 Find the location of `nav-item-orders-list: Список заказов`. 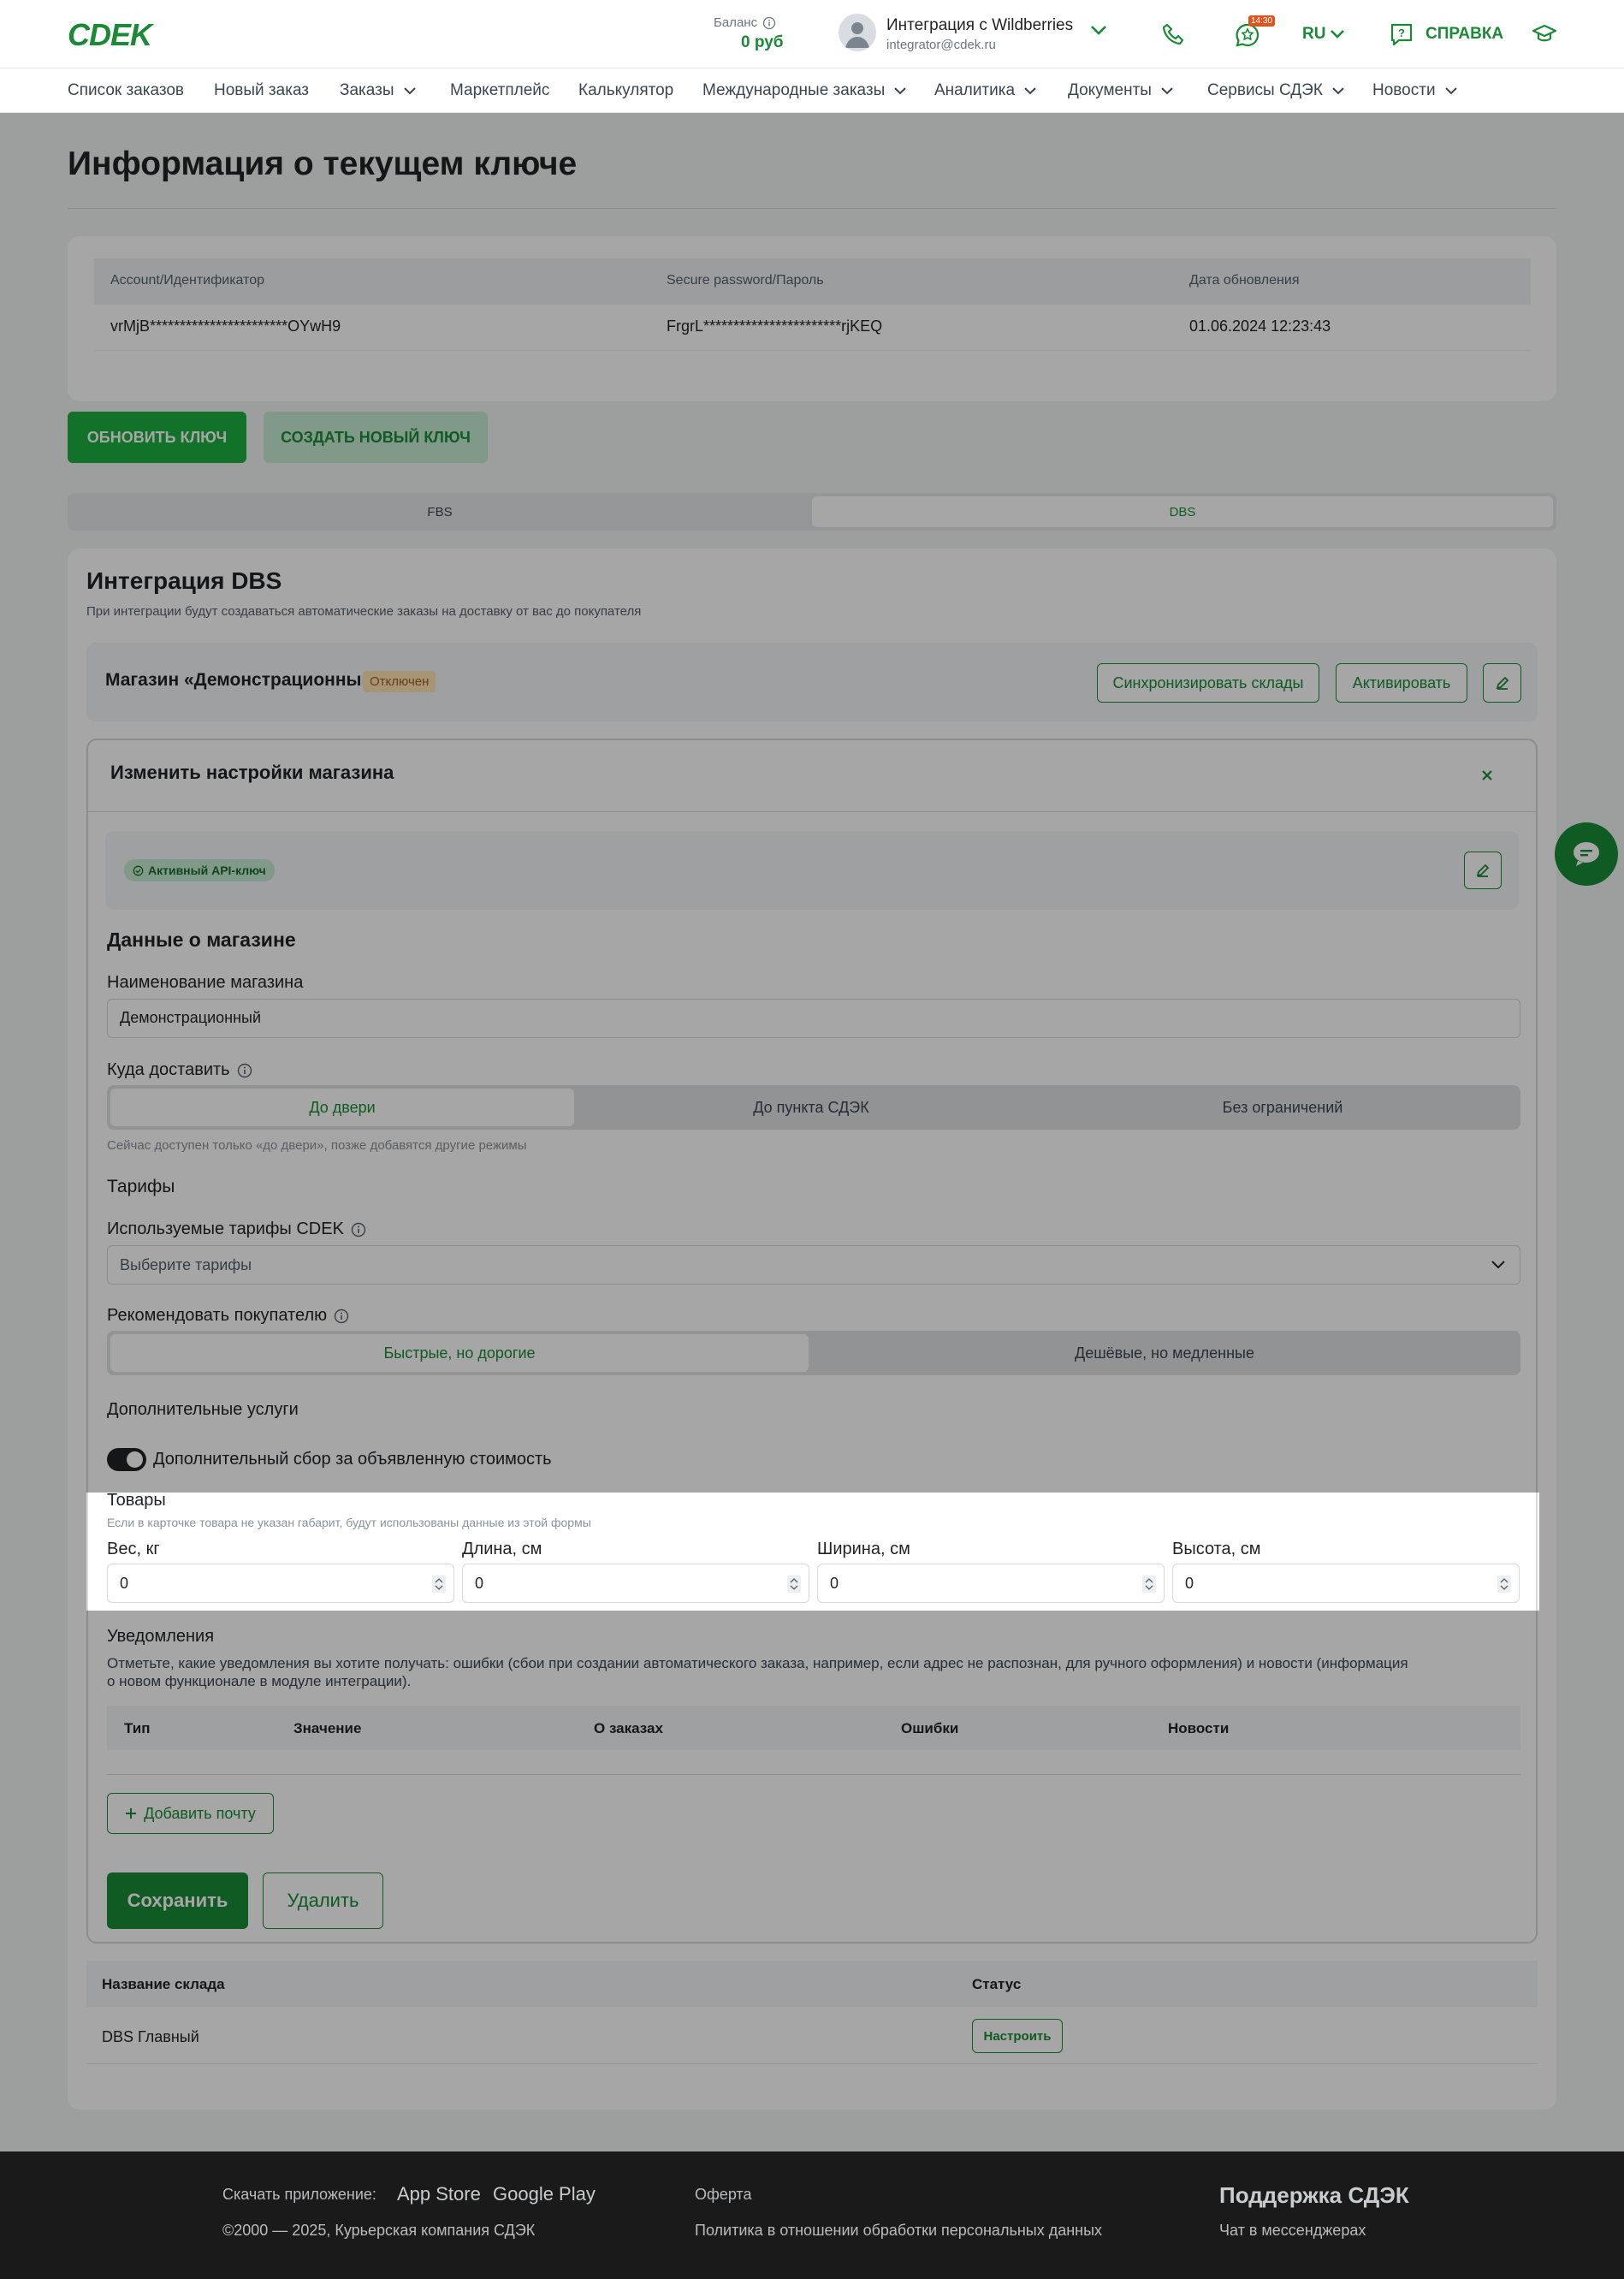

nav-item-orders-list: Список заказов is located at coordinates (126, 90).